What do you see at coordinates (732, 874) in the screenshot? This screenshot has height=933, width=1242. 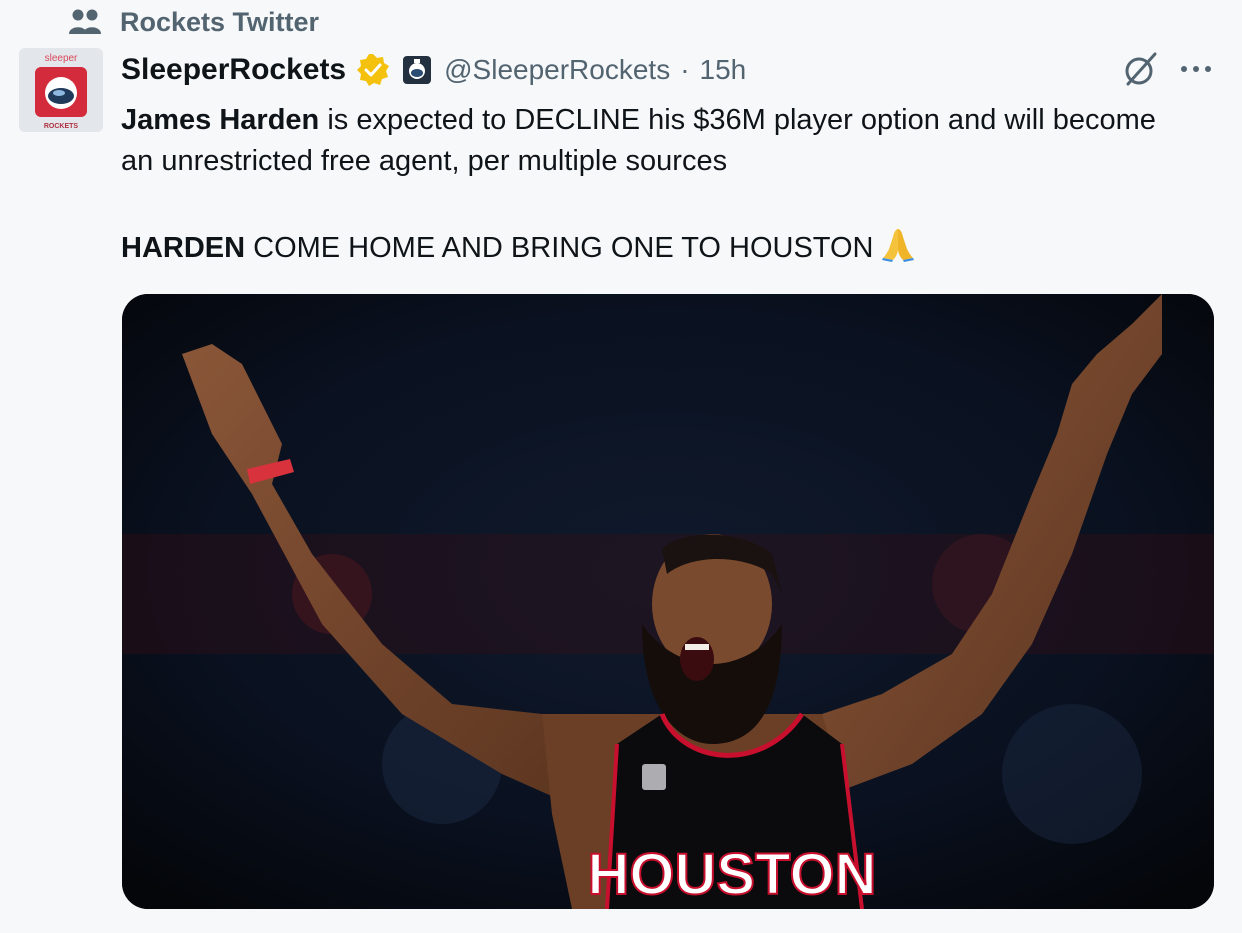 I see `jersey-text: HOUSTON` at bounding box center [732, 874].